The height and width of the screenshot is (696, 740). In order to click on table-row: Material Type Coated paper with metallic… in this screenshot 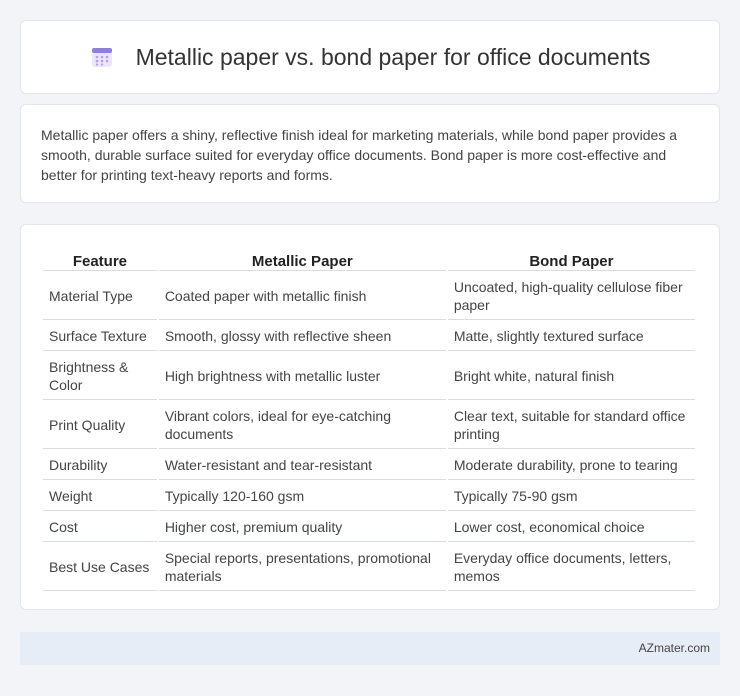, I will do `click(369, 296)`.